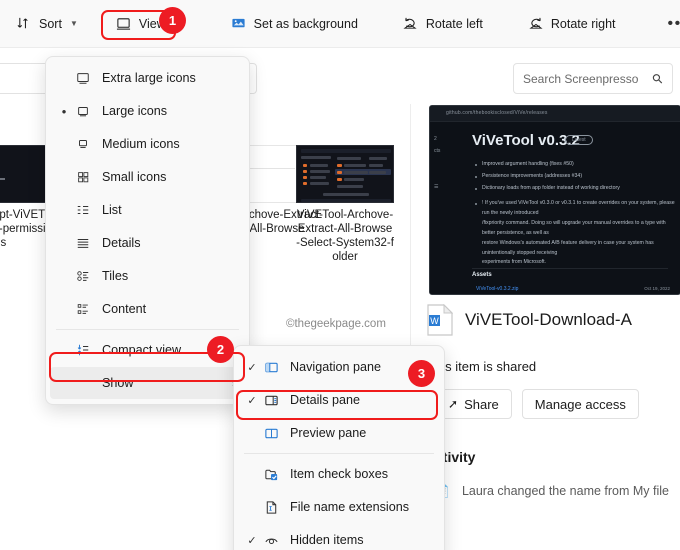  I want to click on menu-item-label: Item check boxes, so click(339, 474).